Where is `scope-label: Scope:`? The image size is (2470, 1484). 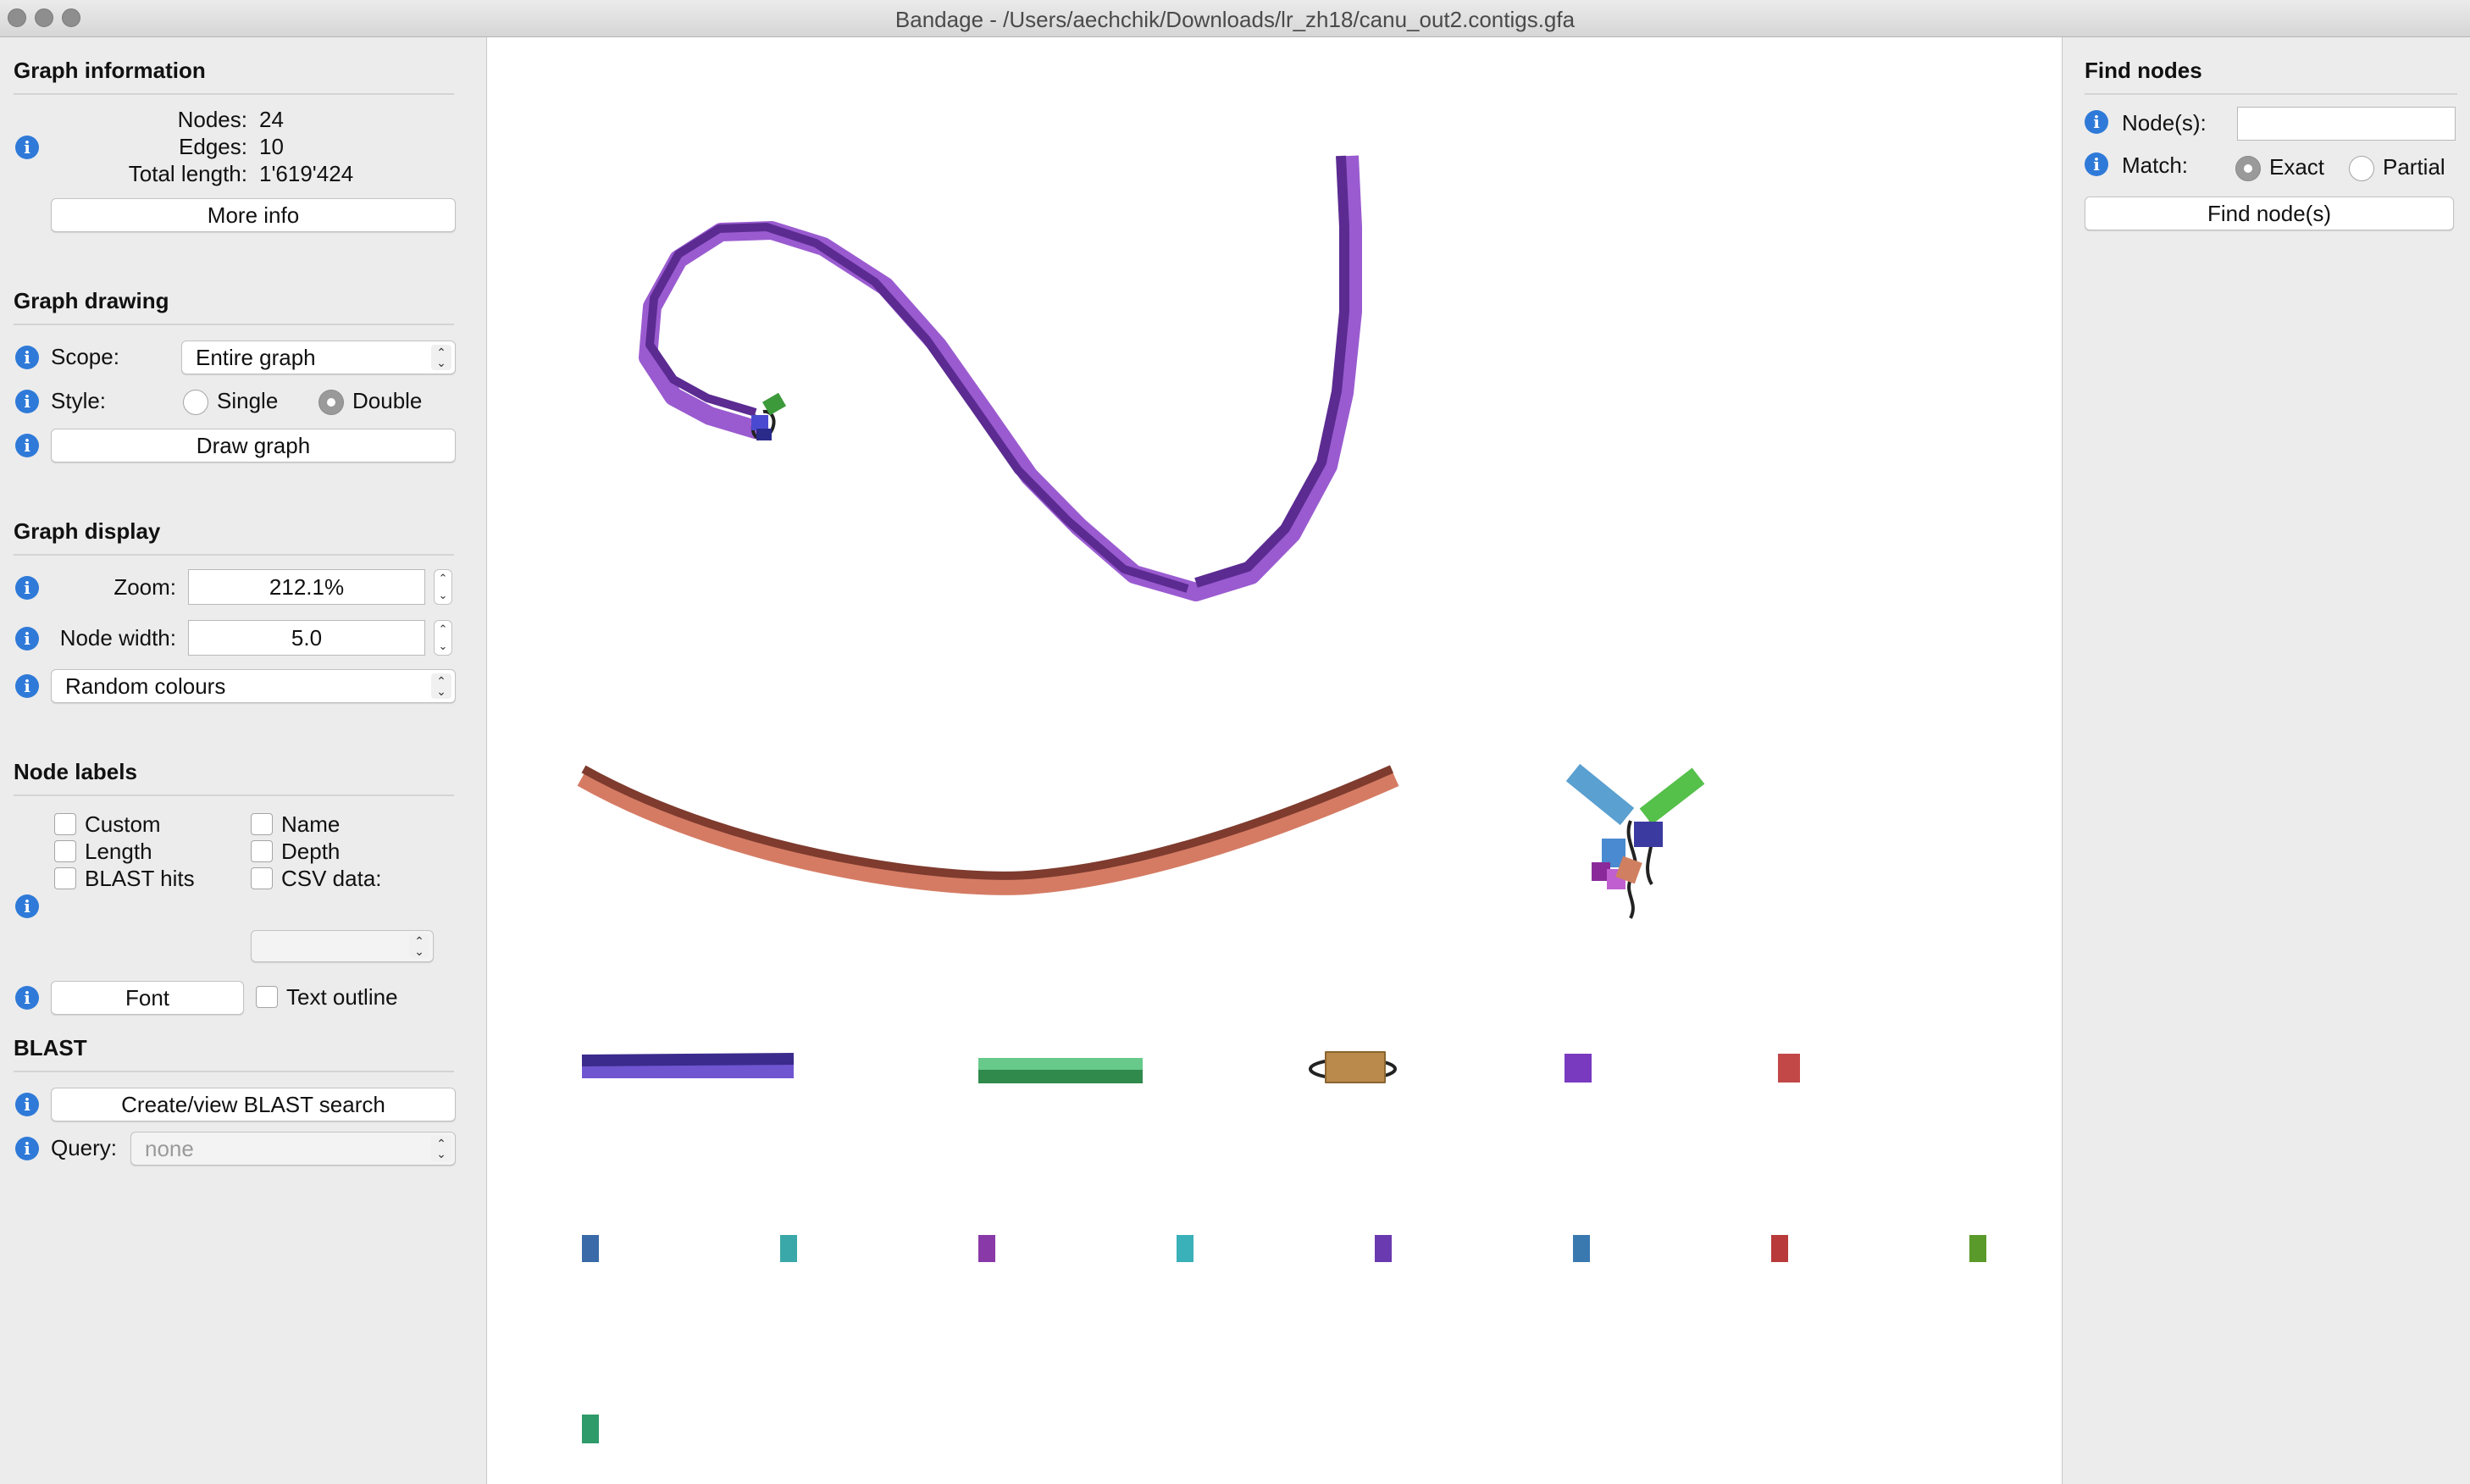 scope-label: Scope: is located at coordinates (85, 356).